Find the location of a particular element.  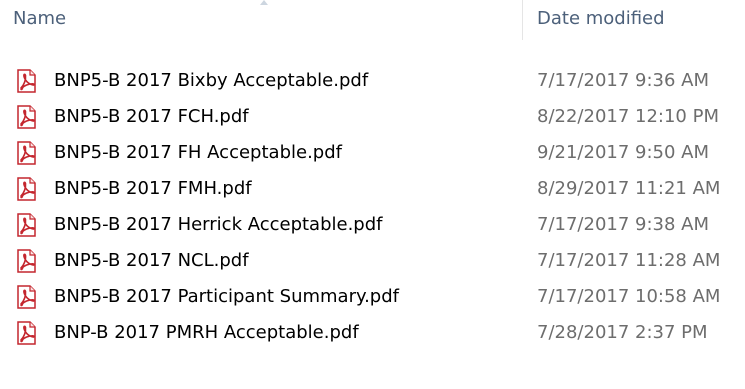

file-date-modified: 8/29/2017 11:21 AM is located at coordinates (629, 188).